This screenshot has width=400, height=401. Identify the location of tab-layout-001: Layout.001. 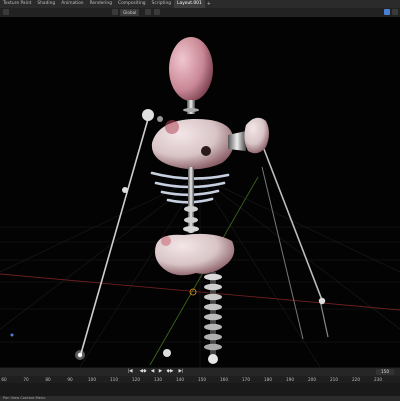
(189, 4).